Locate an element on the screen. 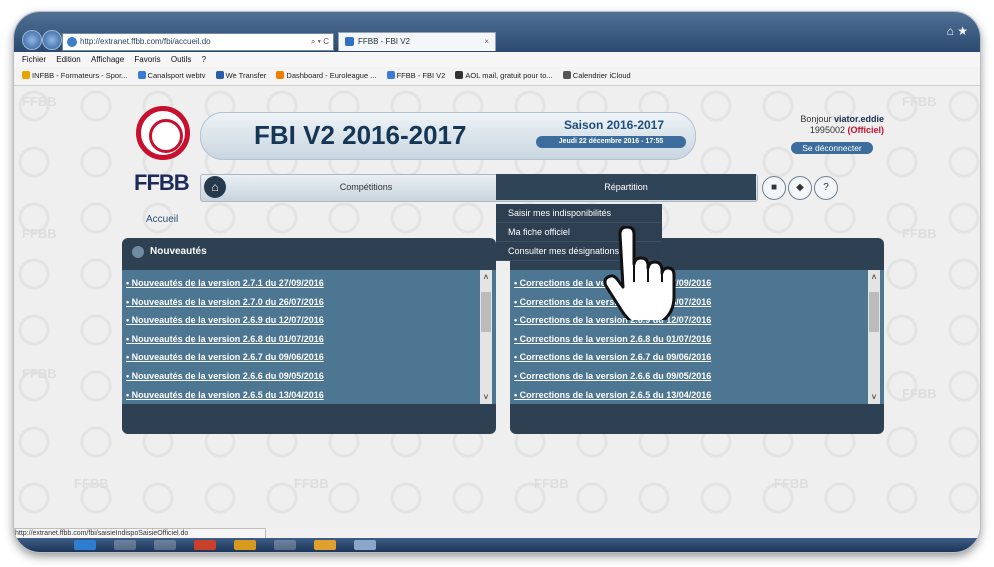  season-label: Saison 2016-2017 is located at coordinates (614, 125).